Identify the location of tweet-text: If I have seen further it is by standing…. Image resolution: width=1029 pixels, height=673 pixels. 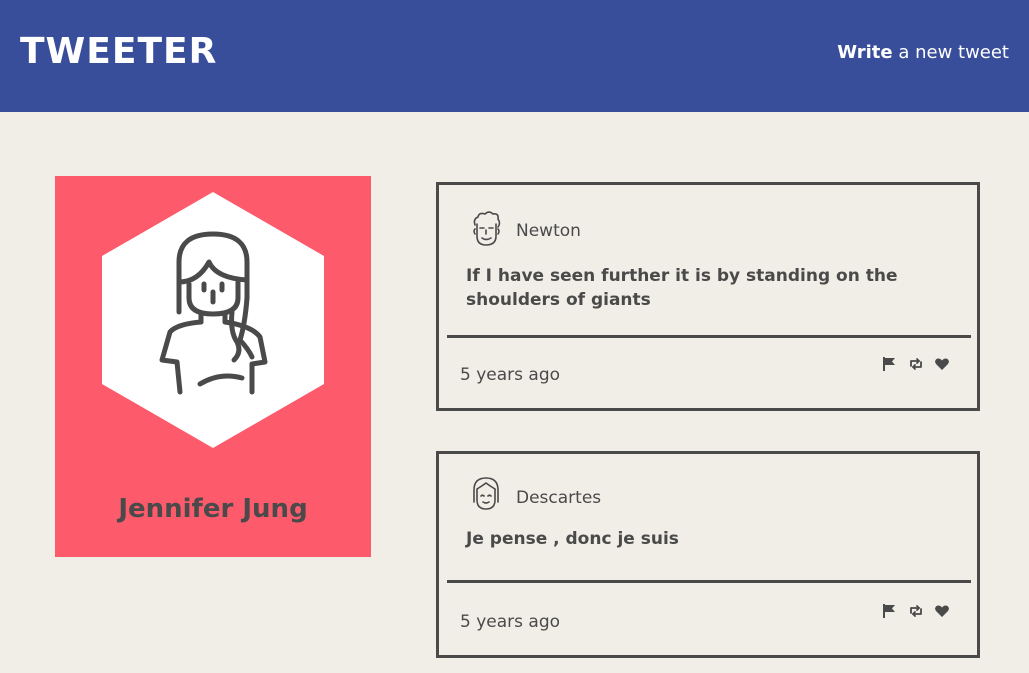
(682, 288).